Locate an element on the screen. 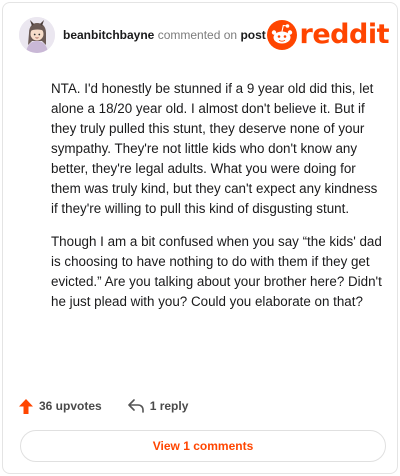 Image resolution: width=400 pixels, height=476 pixels. username-link: beanbitchbayne is located at coordinates (108, 35).